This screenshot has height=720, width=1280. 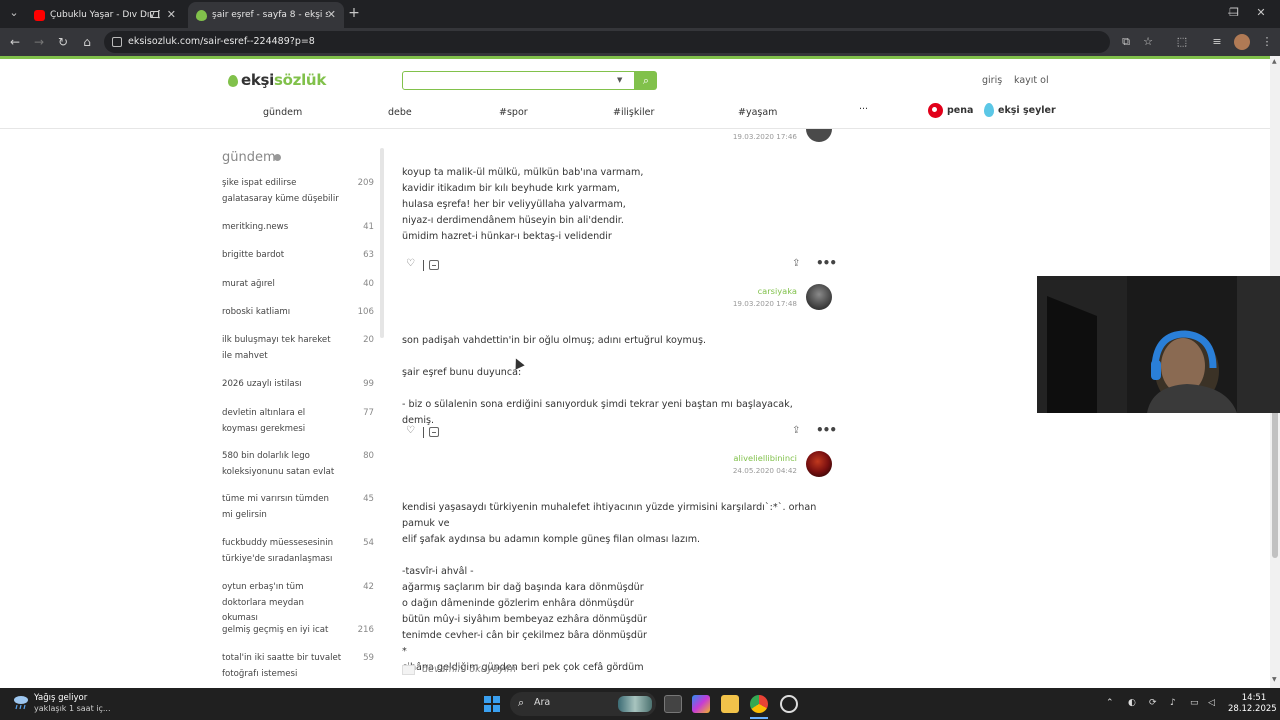 What do you see at coordinates (117, 42) in the screenshot?
I see `site-info-icon` at bounding box center [117, 42].